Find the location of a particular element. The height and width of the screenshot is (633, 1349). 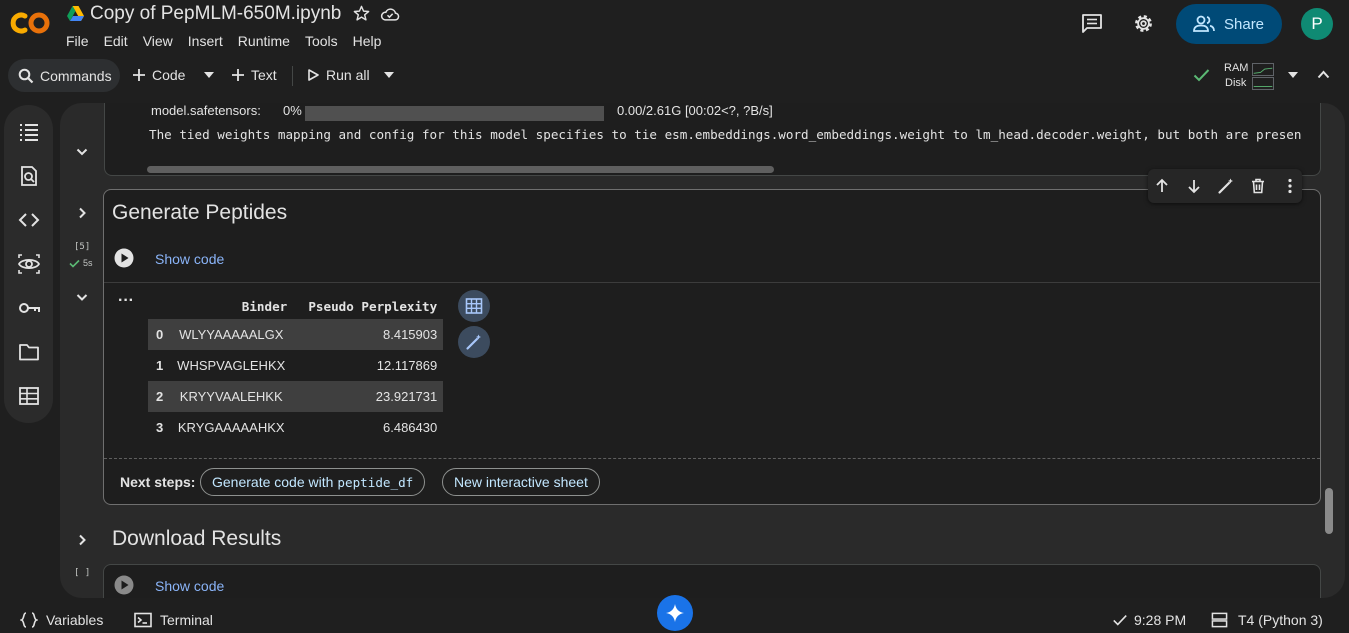

commands-button: Commands is located at coordinates (64, 75).